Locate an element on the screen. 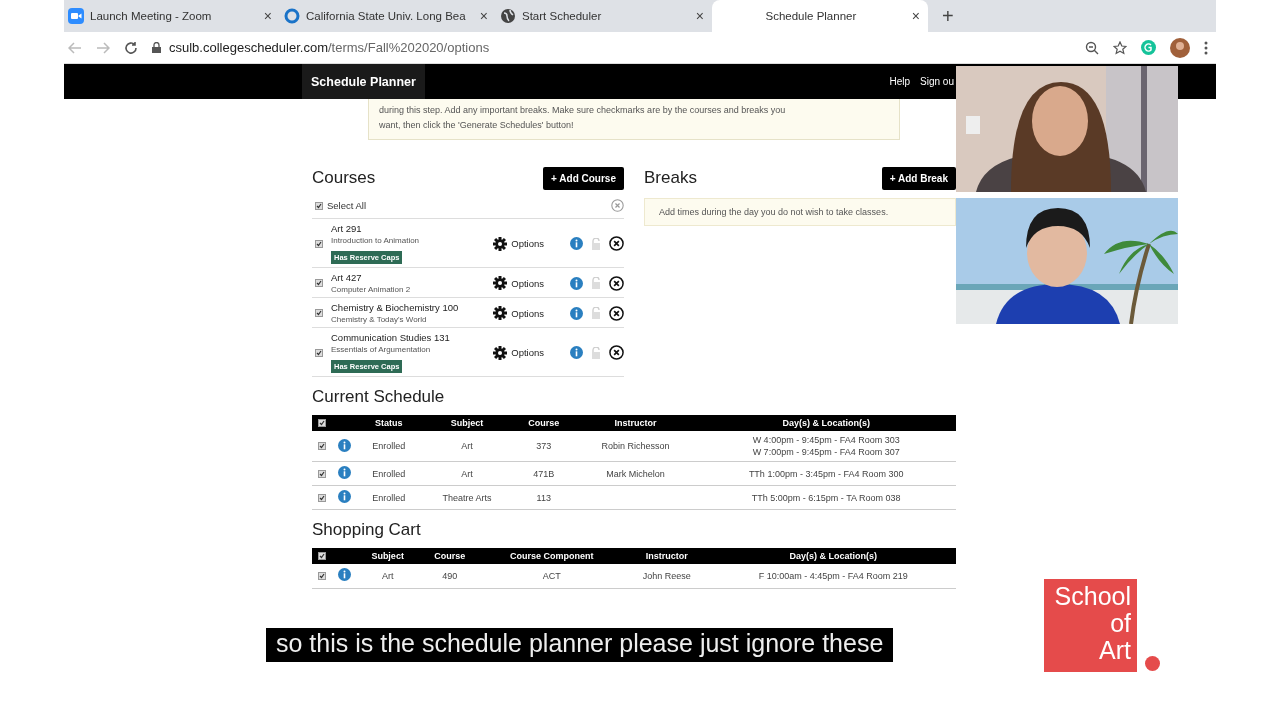 The height and width of the screenshot is (720, 1280). school-logo: School of Art is located at coordinates (1090, 625).